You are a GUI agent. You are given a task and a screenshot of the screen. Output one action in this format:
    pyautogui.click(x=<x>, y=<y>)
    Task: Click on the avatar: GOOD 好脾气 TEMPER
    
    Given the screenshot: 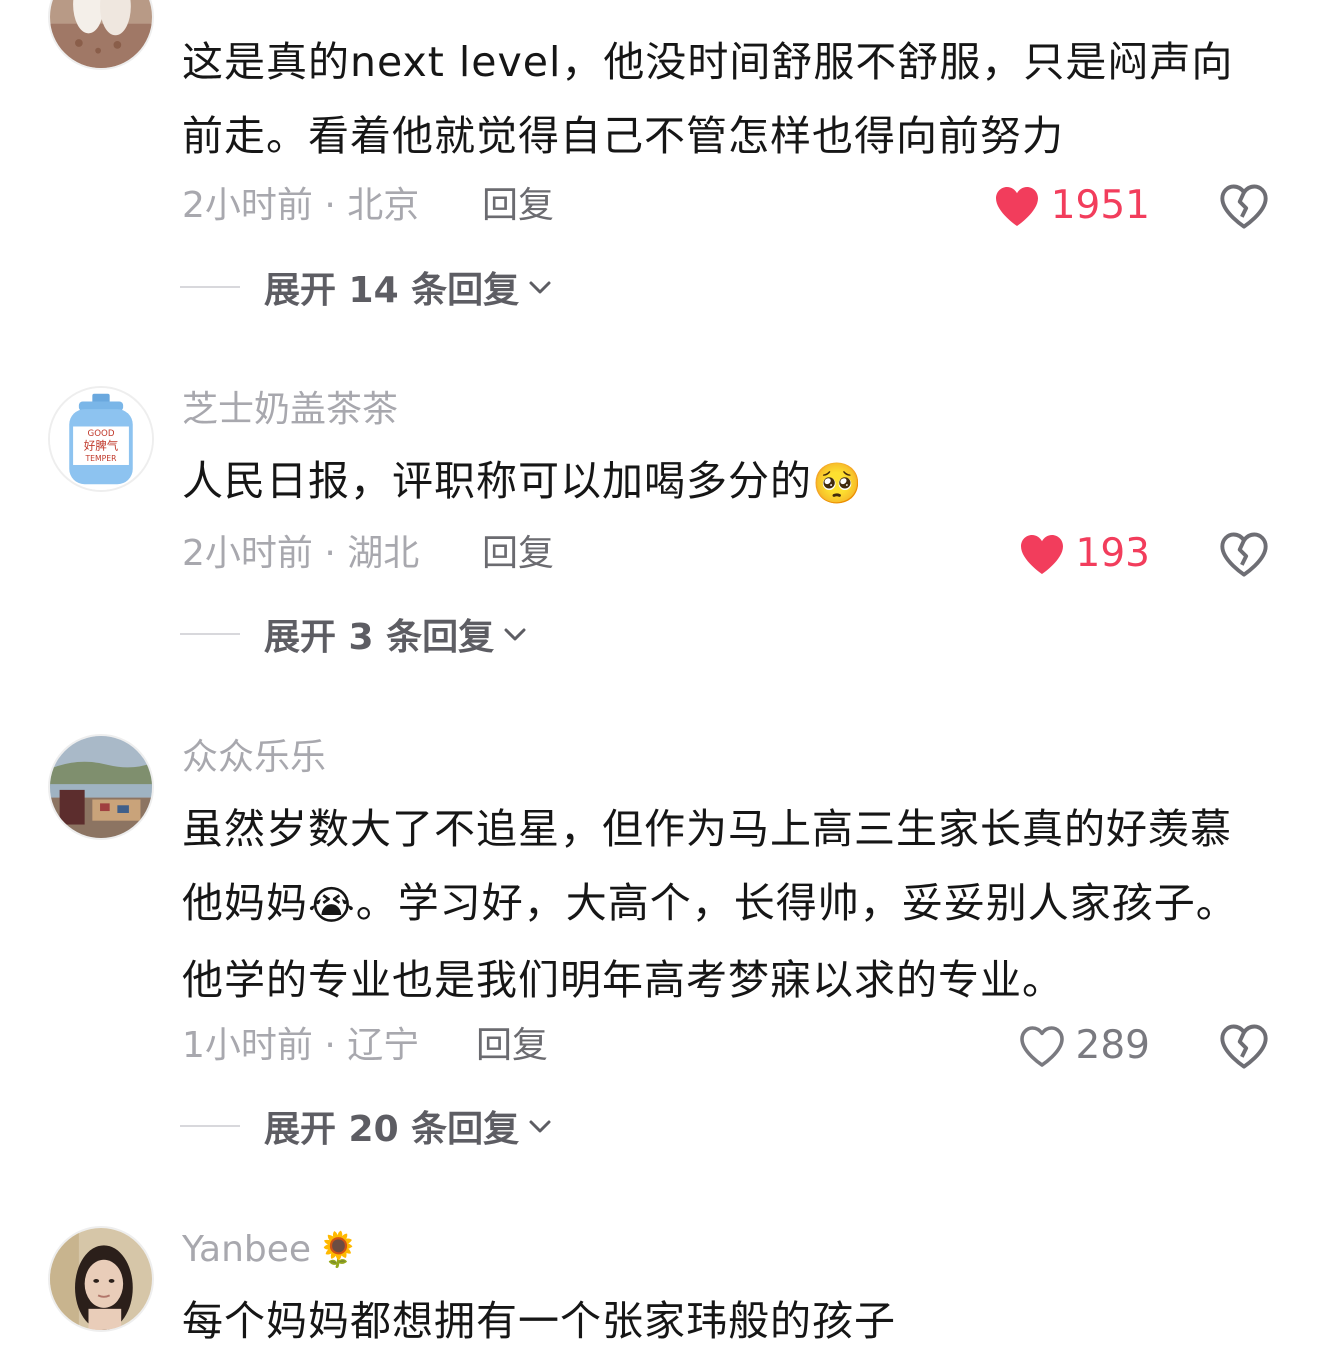 What is the action you would take?
    pyautogui.click(x=101, y=439)
    